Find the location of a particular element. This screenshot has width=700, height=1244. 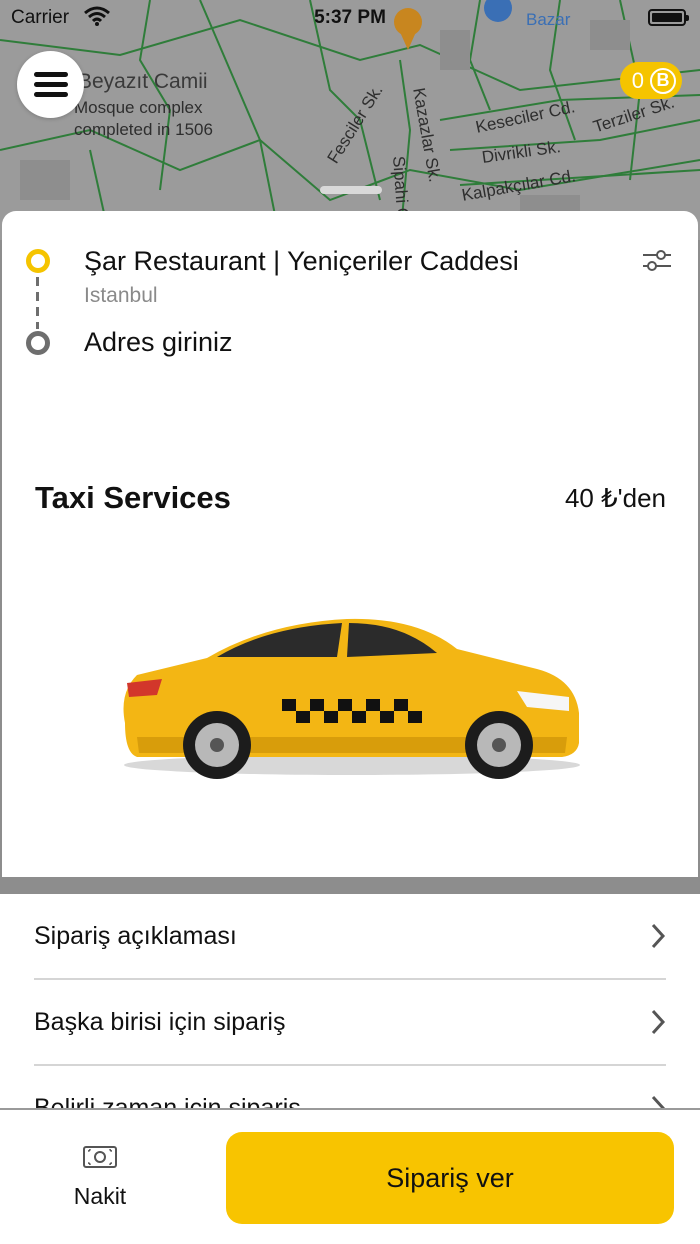

option-label: Başka birisi için sipariş is located at coordinates (160, 1022).